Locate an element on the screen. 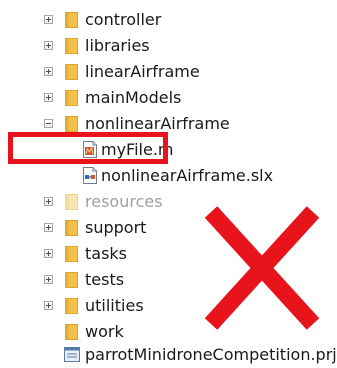  tree-item-mainmodels: mainModels is located at coordinates (168, 98).